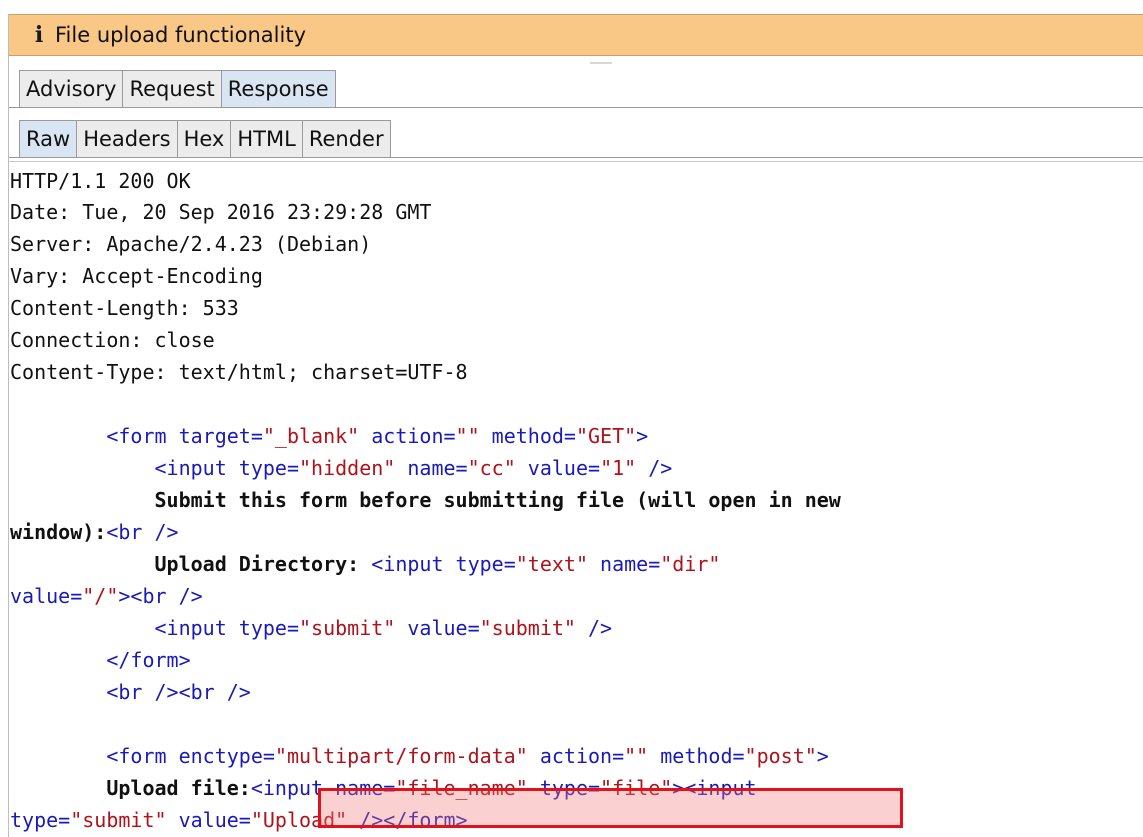 The height and width of the screenshot is (837, 1143). I want to click on code-token: enctype=, so click(226, 756).